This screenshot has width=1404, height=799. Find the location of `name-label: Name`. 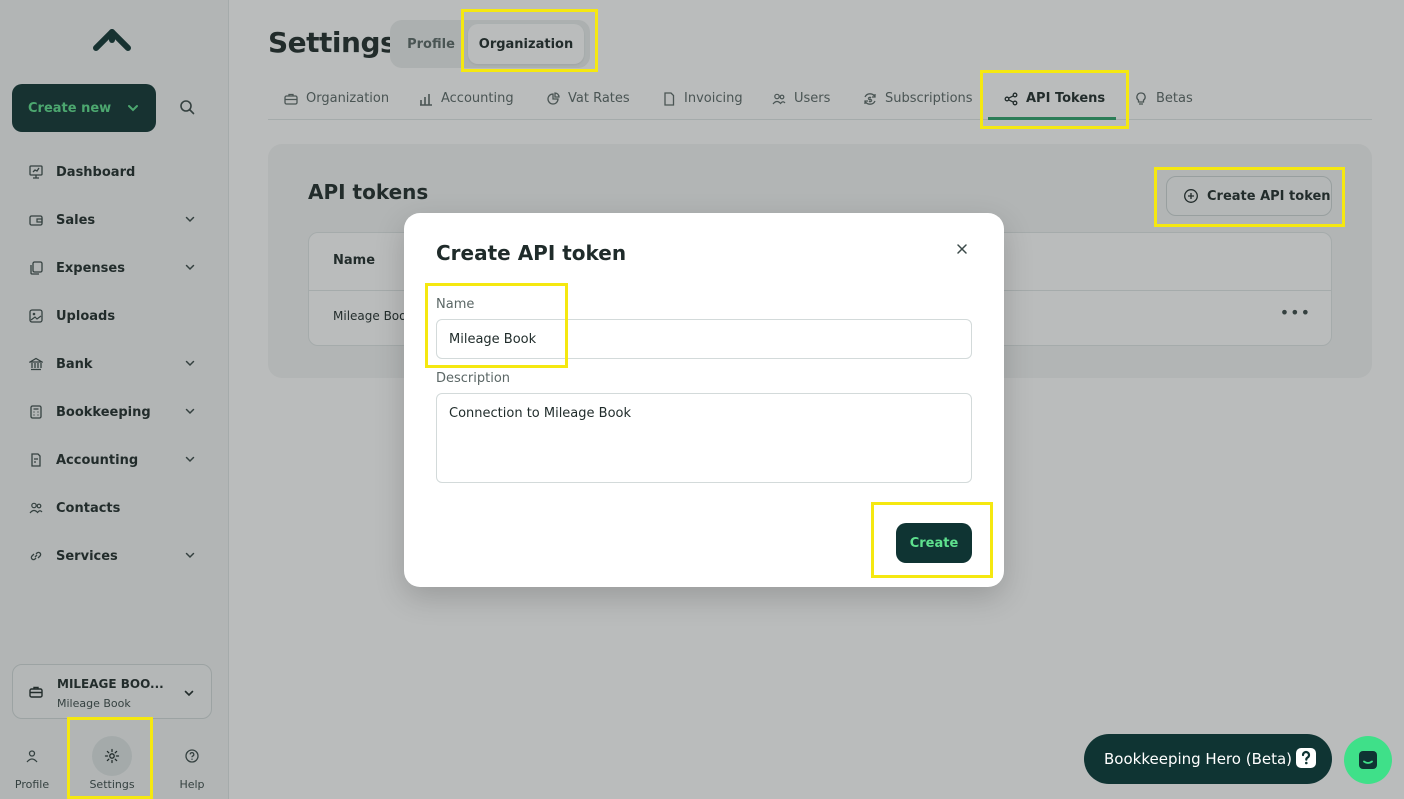

name-label: Name is located at coordinates (455, 304).